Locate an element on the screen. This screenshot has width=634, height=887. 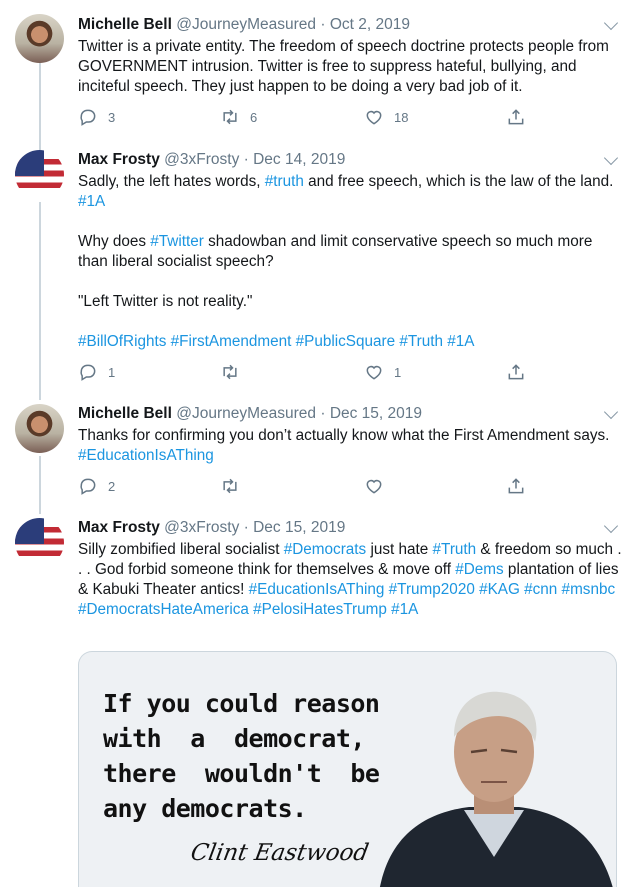
reply-button: 2 is located at coordinates (96, 486).